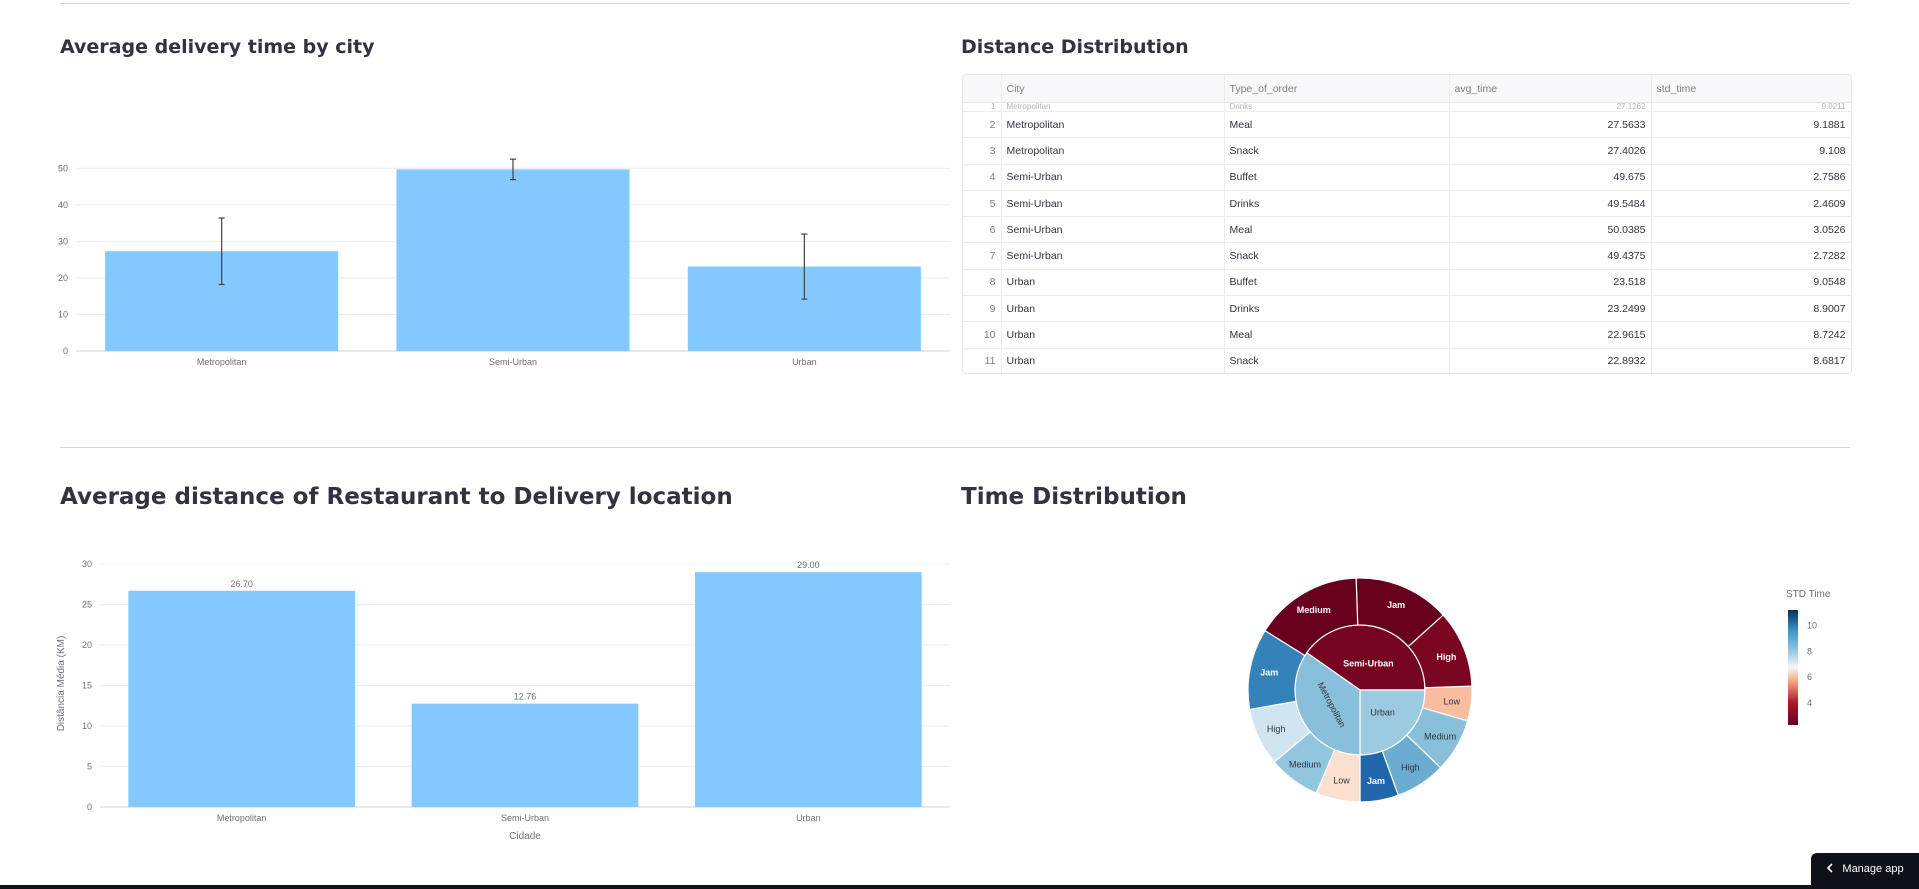 The image size is (1919, 889). I want to click on data-label: 12.76, so click(525, 697).